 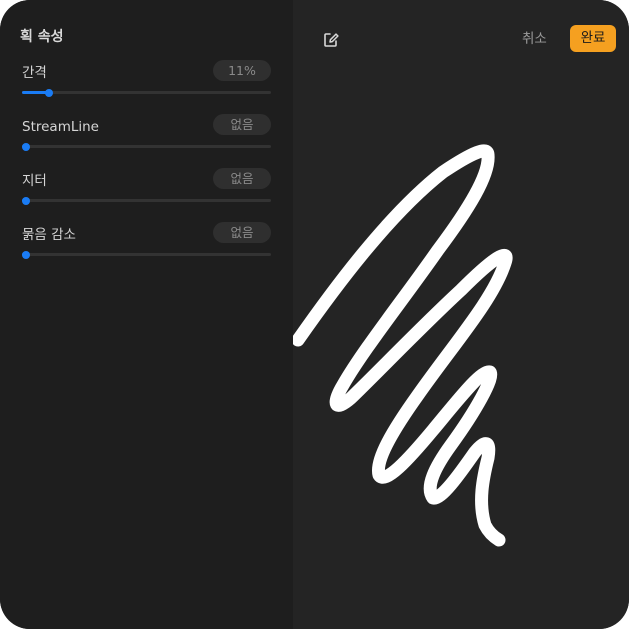 What do you see at coordinates (146, 82) in the screenshot?
I see `property-spacing: 간격 11%` at bounding box center [146, 82].